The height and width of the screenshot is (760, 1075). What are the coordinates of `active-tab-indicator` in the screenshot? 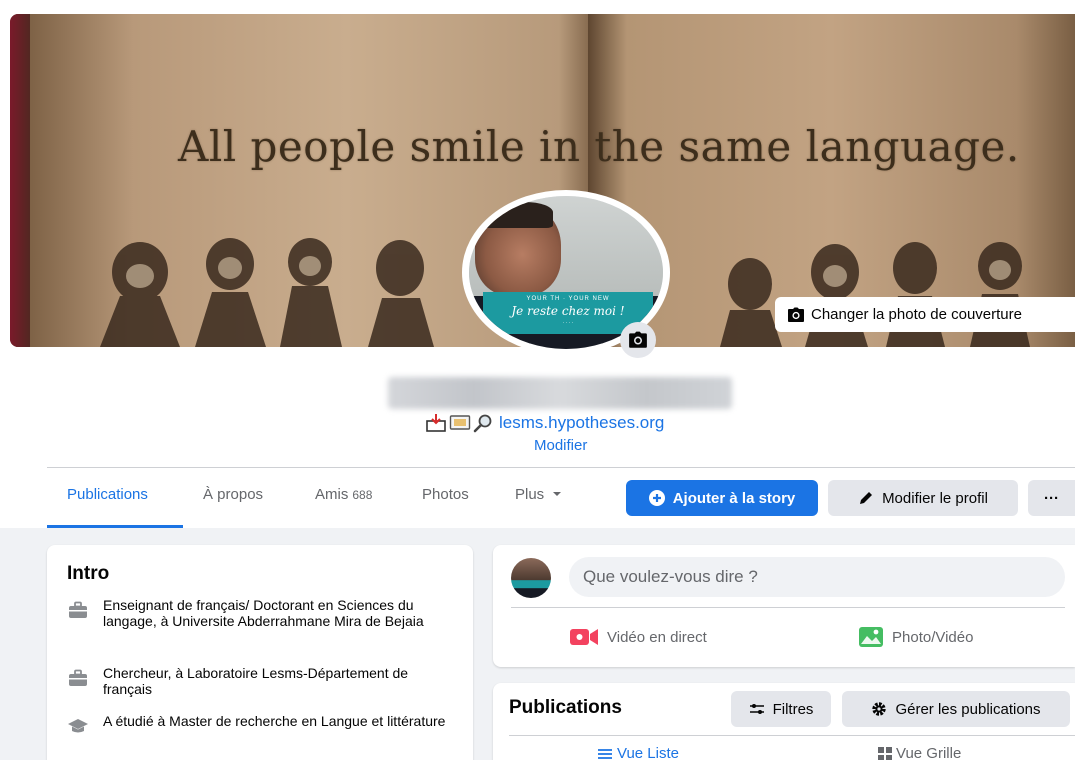 It's located at (115, 526).